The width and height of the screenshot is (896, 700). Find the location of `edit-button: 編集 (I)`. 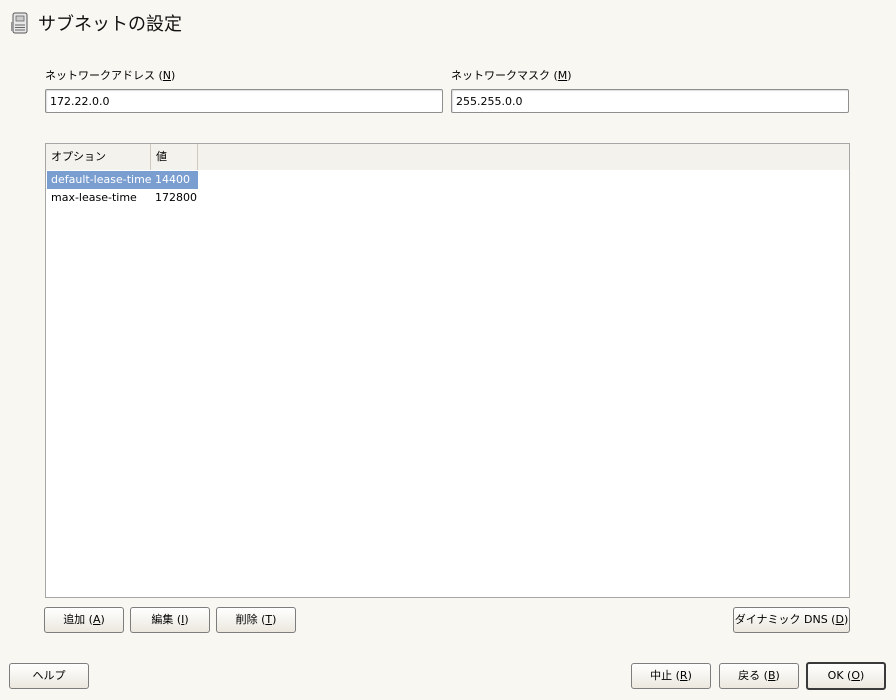

edit-button: 編集 (I) is located at coordinates (170, 620).